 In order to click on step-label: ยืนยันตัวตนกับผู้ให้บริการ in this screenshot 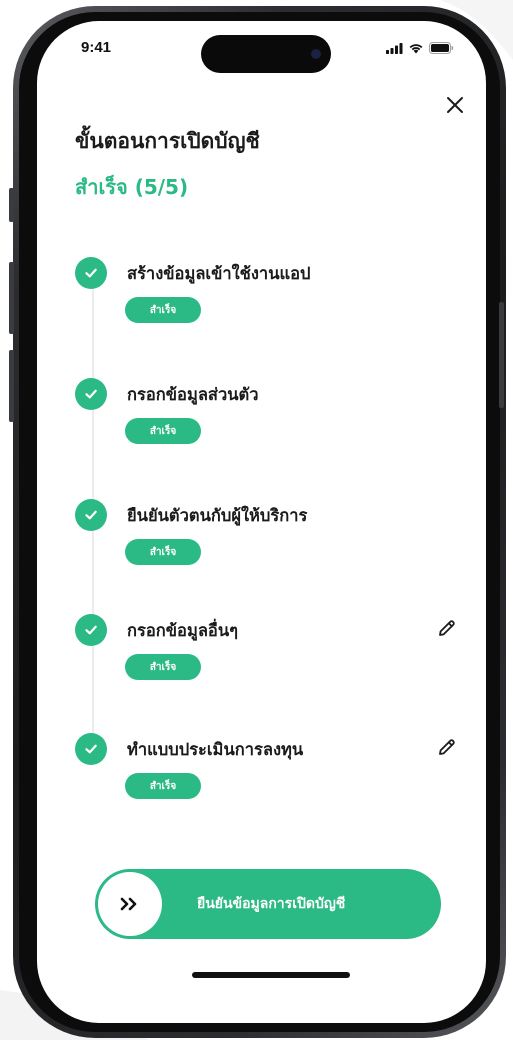, I will do `click(217, 515)`.